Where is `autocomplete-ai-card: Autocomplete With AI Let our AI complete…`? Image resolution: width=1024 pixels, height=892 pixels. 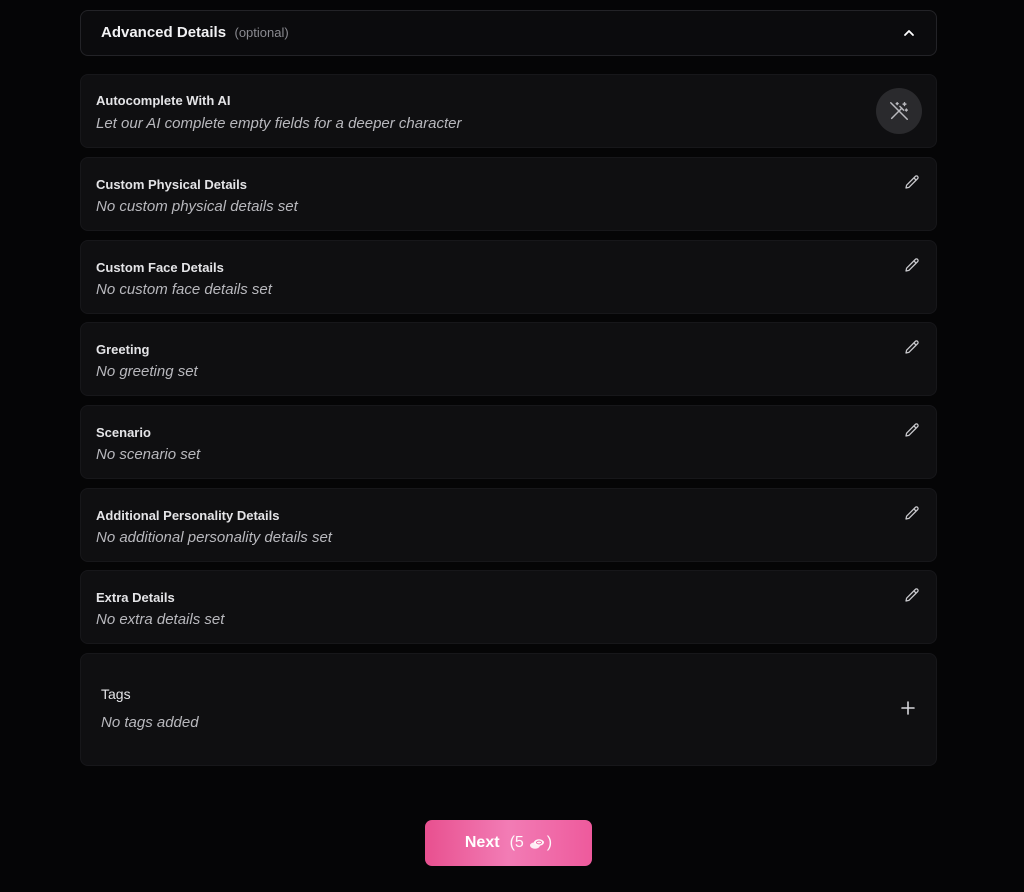 autocomplete-ai-card: Autocomplete With AI Let our AI complete… is located at coordinates (508, 111).